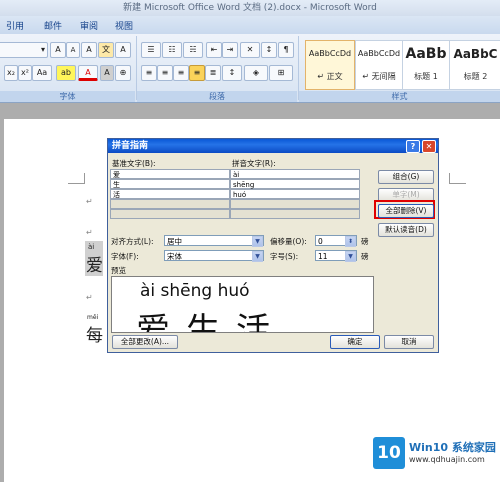 The image size is (500, 482). Describe the element at coordinates (232, 73) in the screenshot. I see `line-spacing-button: ↕` at that location.